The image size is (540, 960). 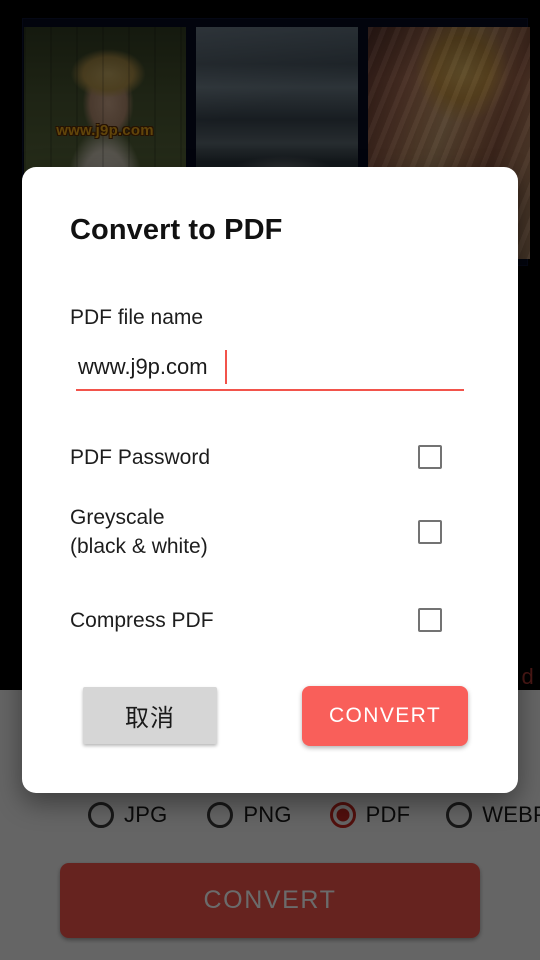 I want to click on cancel-button-label: 取消, so click(x=150, y=718).